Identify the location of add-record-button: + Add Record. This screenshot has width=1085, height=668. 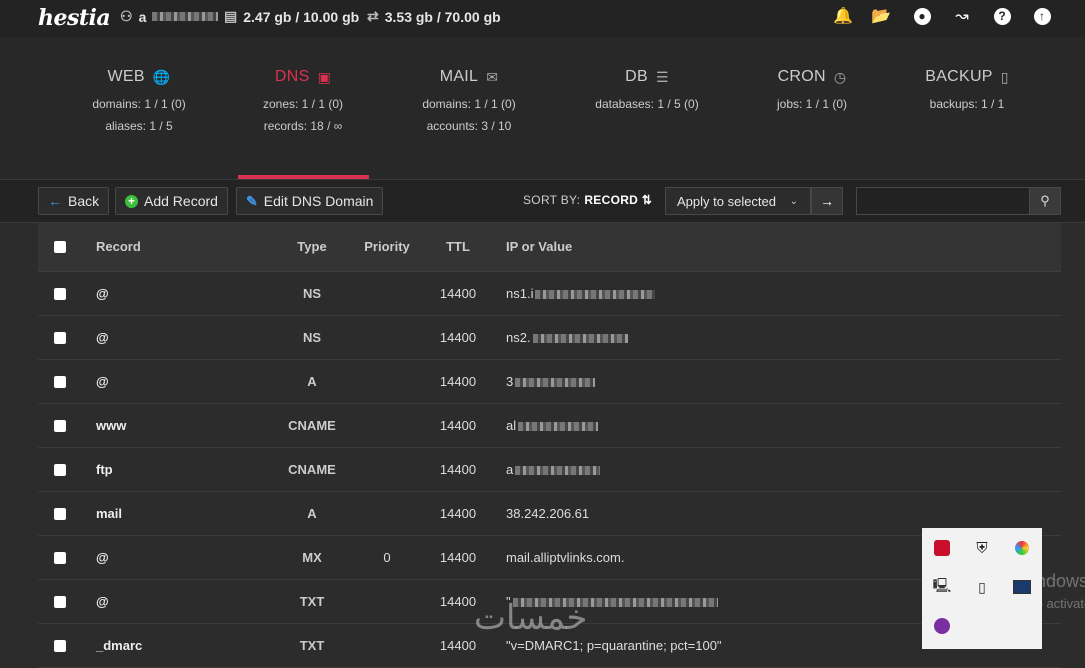
(171, 201).